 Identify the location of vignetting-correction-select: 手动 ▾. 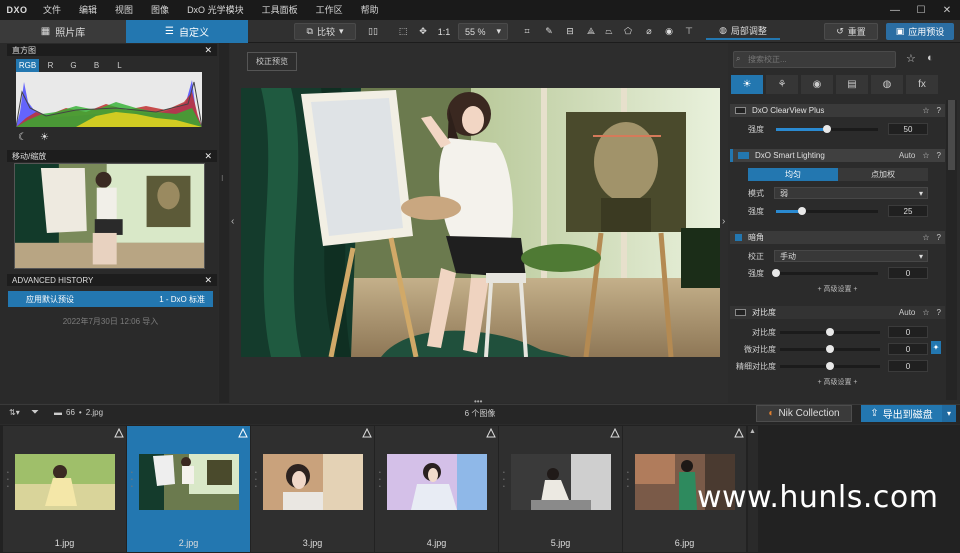
(851, 256).